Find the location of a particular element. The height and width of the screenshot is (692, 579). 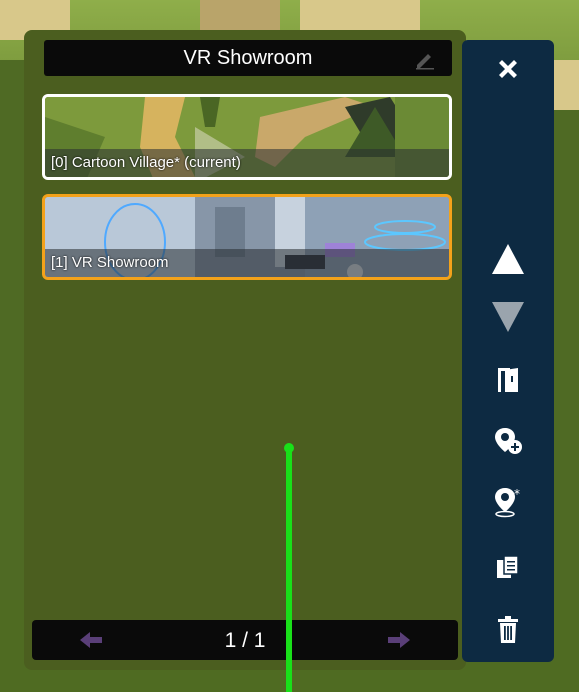

scene-title-bar: VR Showroom is located at coordinates (248, 58).